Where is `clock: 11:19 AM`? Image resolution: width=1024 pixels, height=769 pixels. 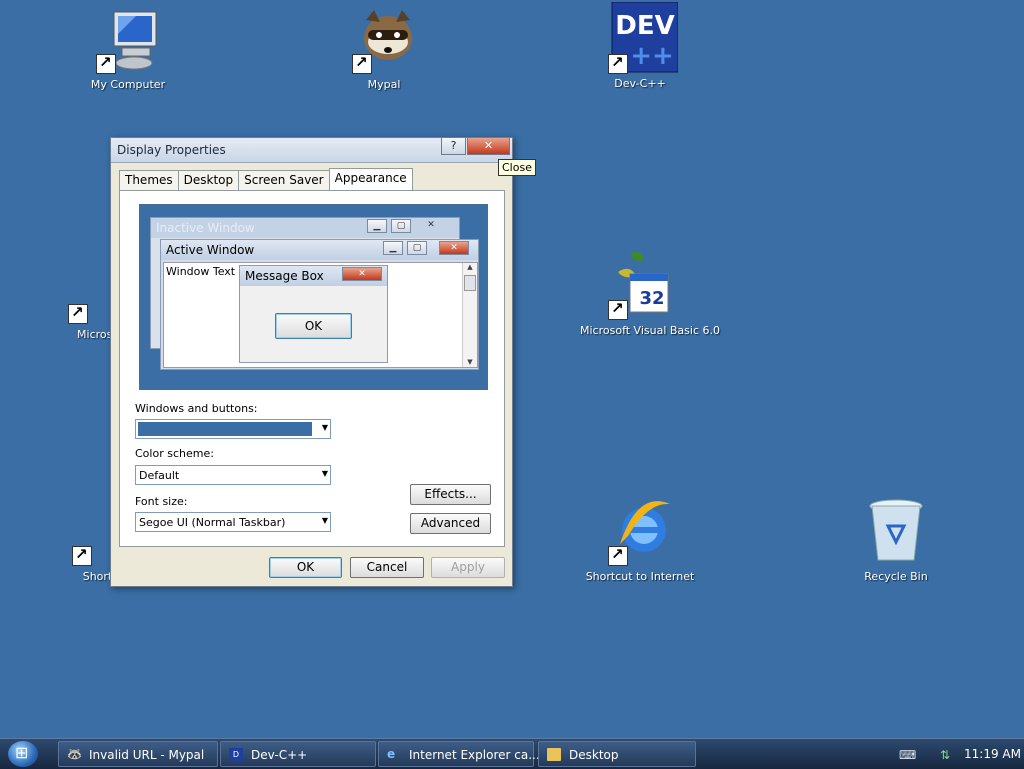
clock: 11:19 AM is located at coordinates (992, 754).